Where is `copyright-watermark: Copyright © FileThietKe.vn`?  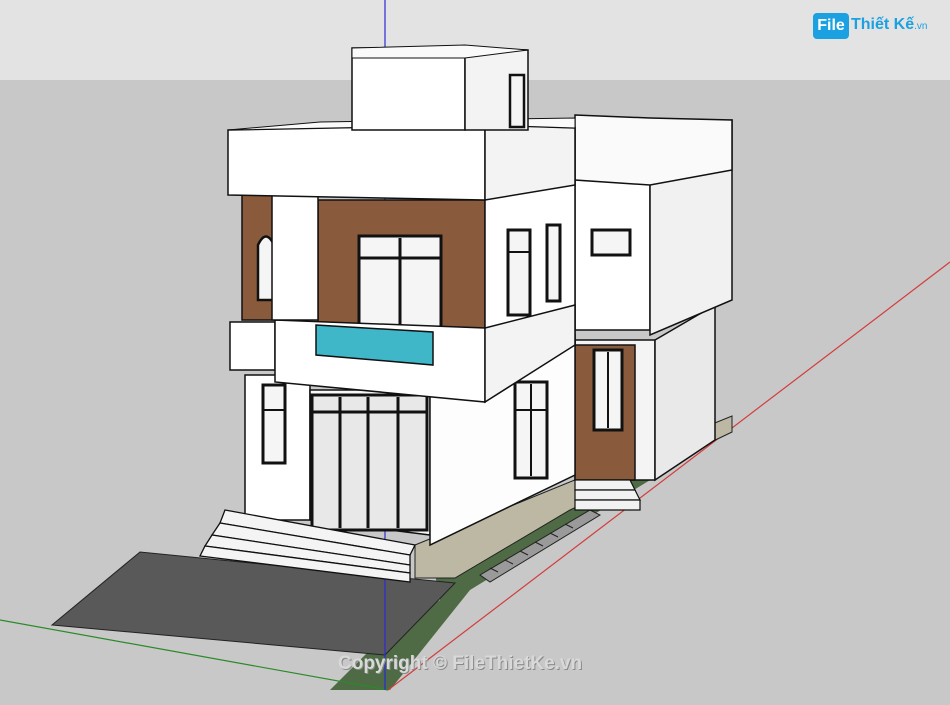
copyright-watermark: Copyright © FileThietKe.vn is located at coordinates (460, 663).